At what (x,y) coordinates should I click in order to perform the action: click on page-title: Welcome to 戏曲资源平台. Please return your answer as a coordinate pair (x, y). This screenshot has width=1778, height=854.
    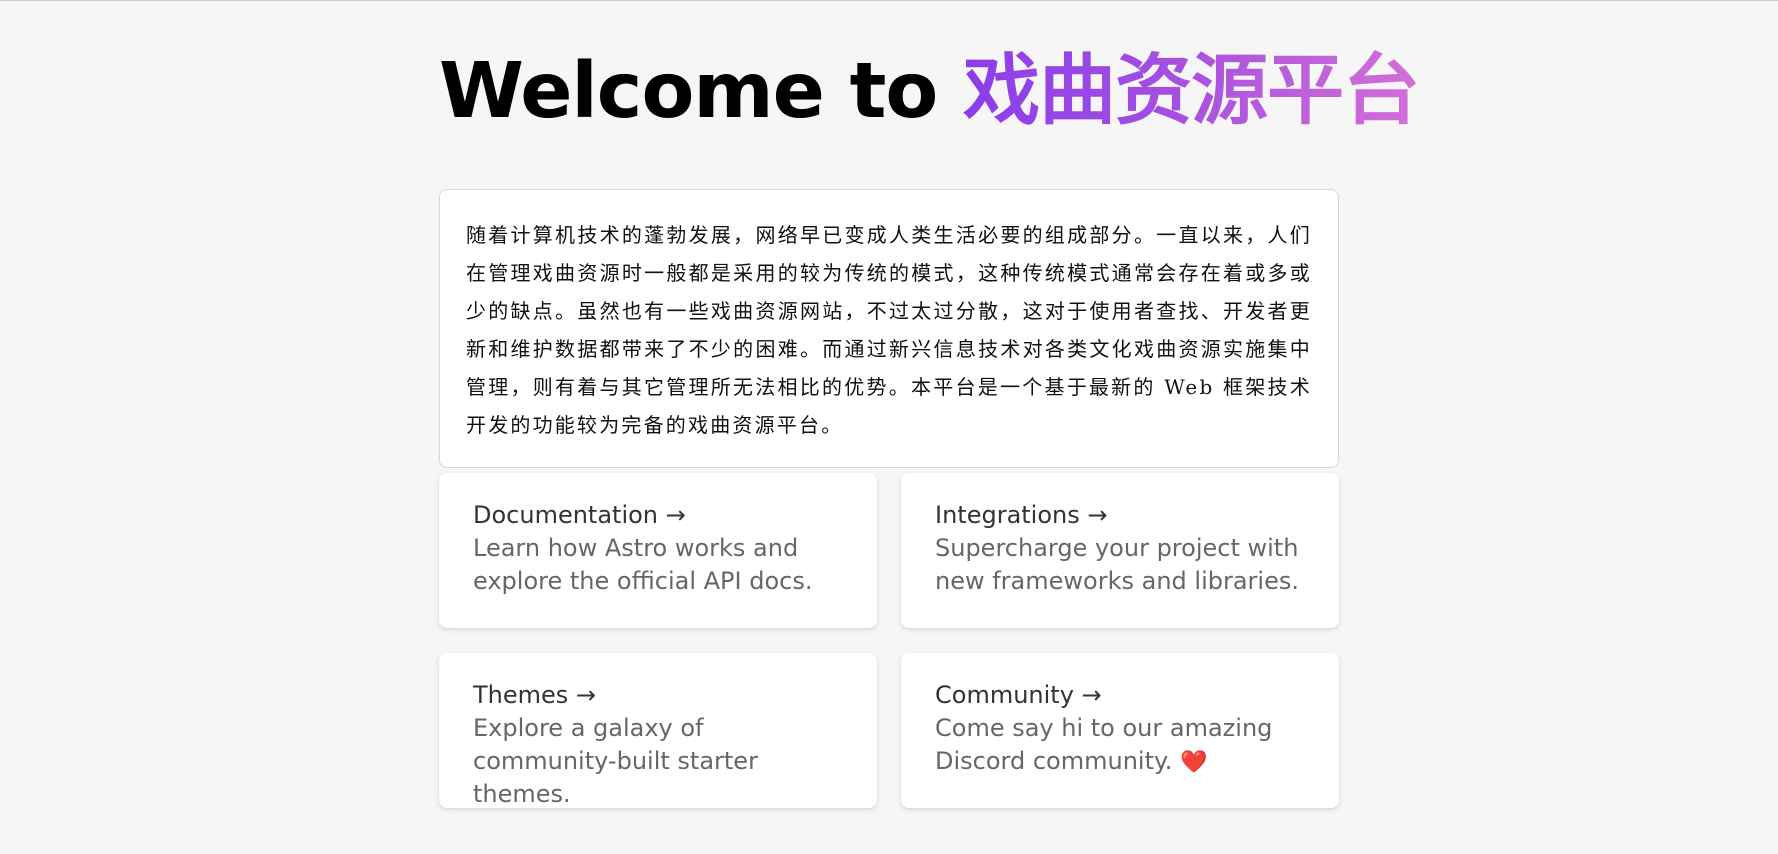
    Looking at the image, I should click on (929, 92).